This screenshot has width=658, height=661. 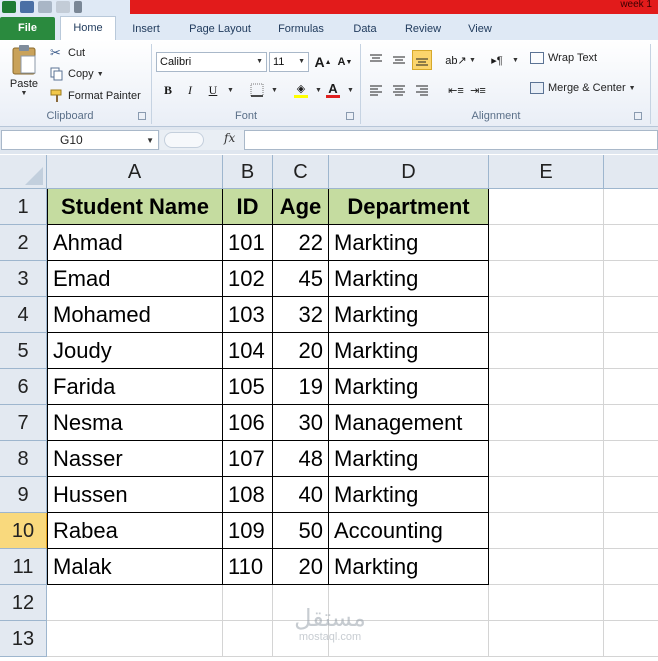 I want to click on middle-align-button, so click(x=399, y=60).